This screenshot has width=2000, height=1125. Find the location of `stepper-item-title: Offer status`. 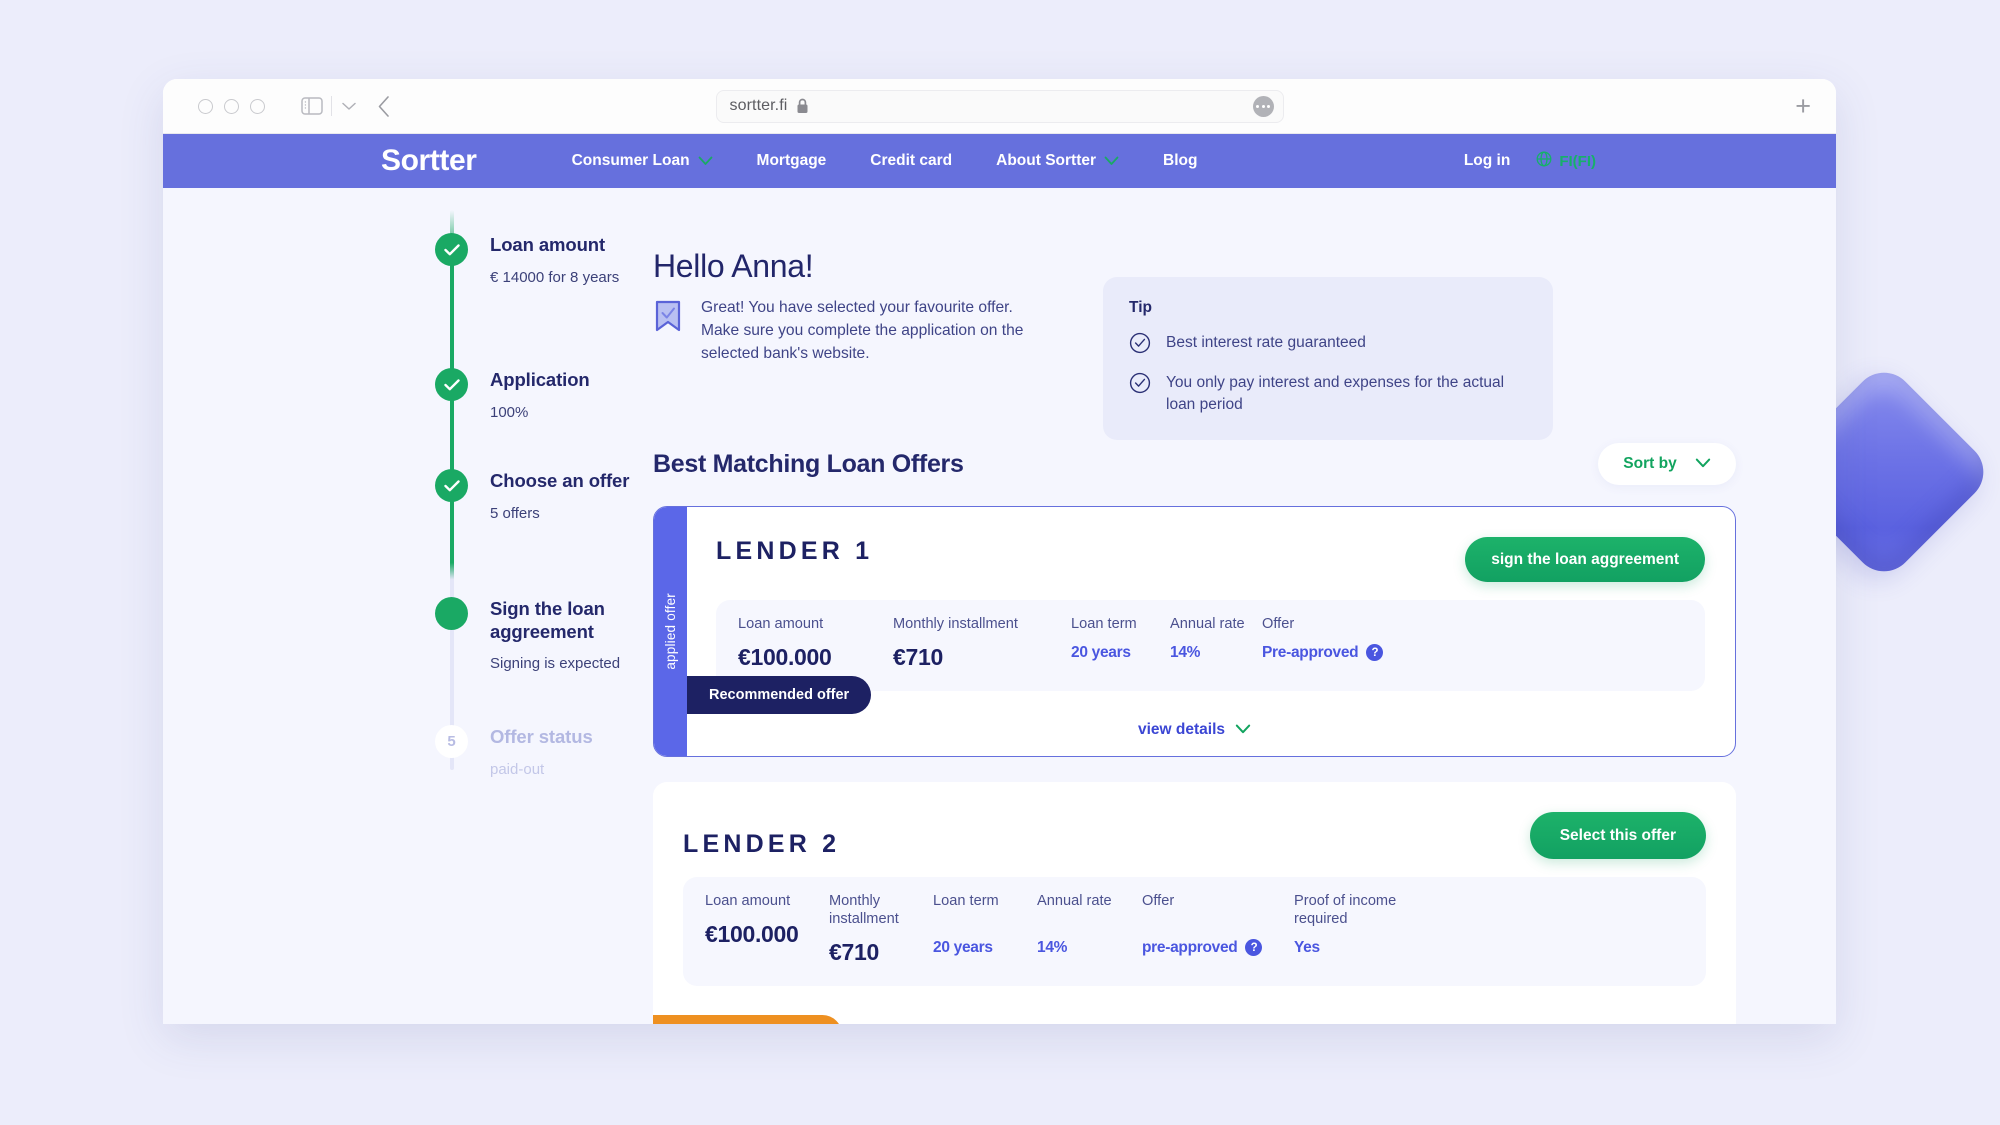

stepper-item-title: Offer status is located at coordinates (541, 736).